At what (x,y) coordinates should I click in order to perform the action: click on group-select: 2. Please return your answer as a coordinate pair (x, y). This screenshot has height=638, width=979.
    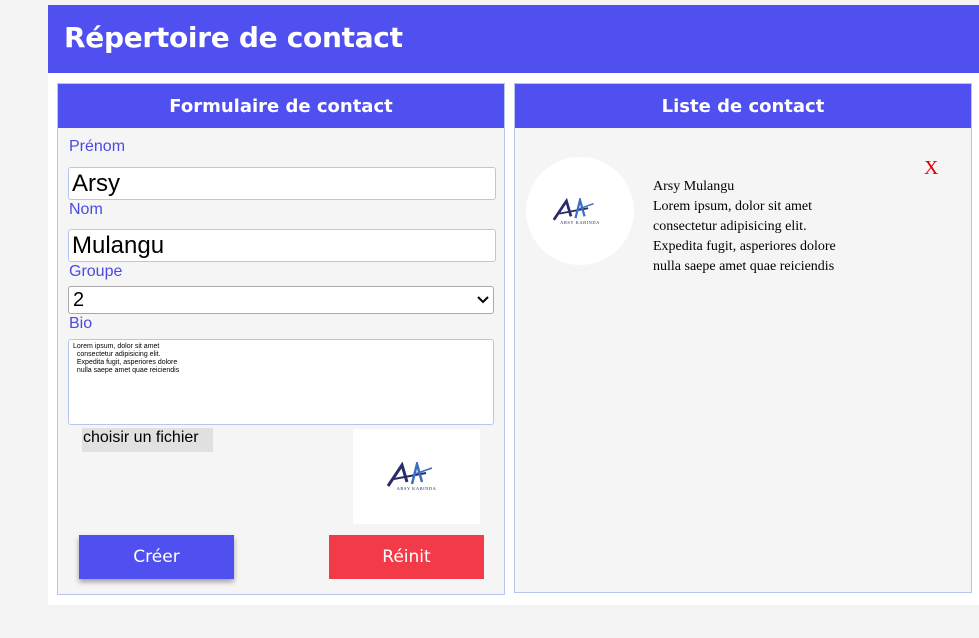
    Looking at the image, I should click on (281, 300).